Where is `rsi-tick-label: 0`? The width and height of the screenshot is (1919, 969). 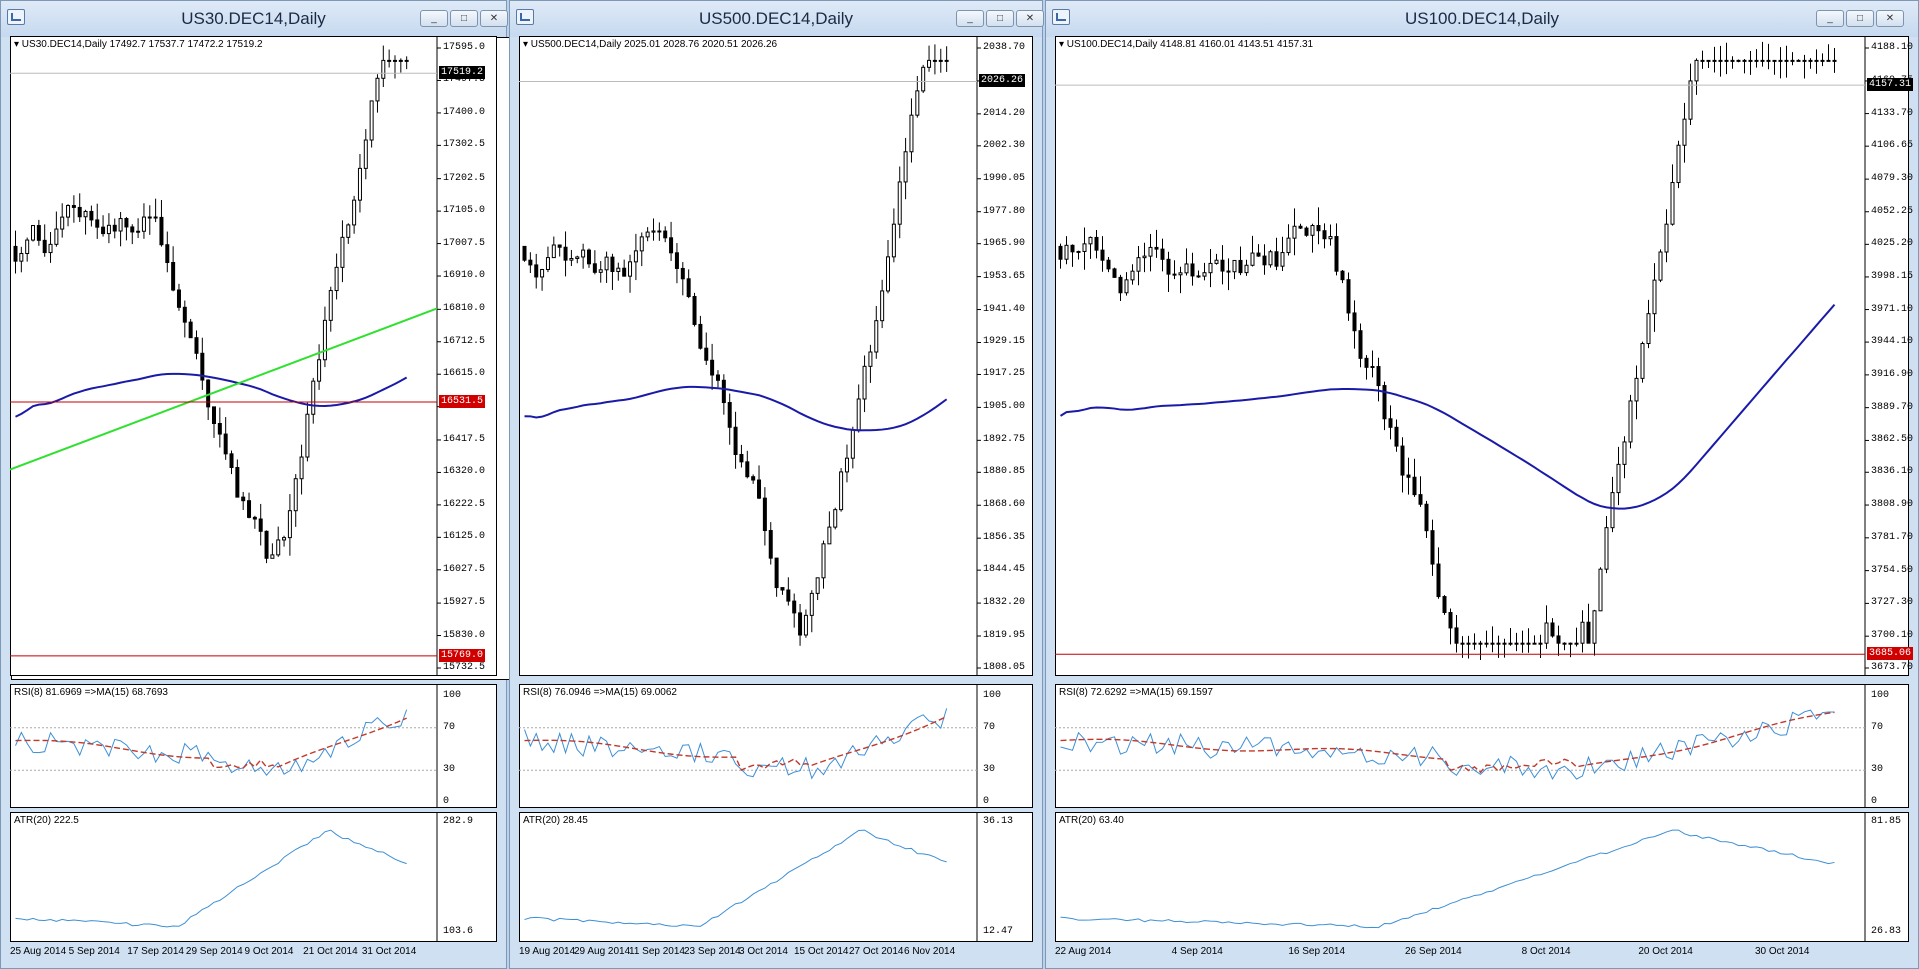
rsi-tick-label: 0 is located at coordinates (1874, 801).